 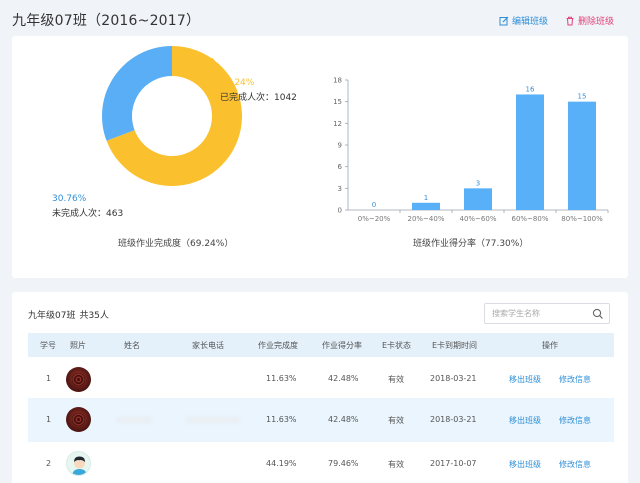 I want to click on edit-class-label: 编辑班级, so click(x=530, y=22).